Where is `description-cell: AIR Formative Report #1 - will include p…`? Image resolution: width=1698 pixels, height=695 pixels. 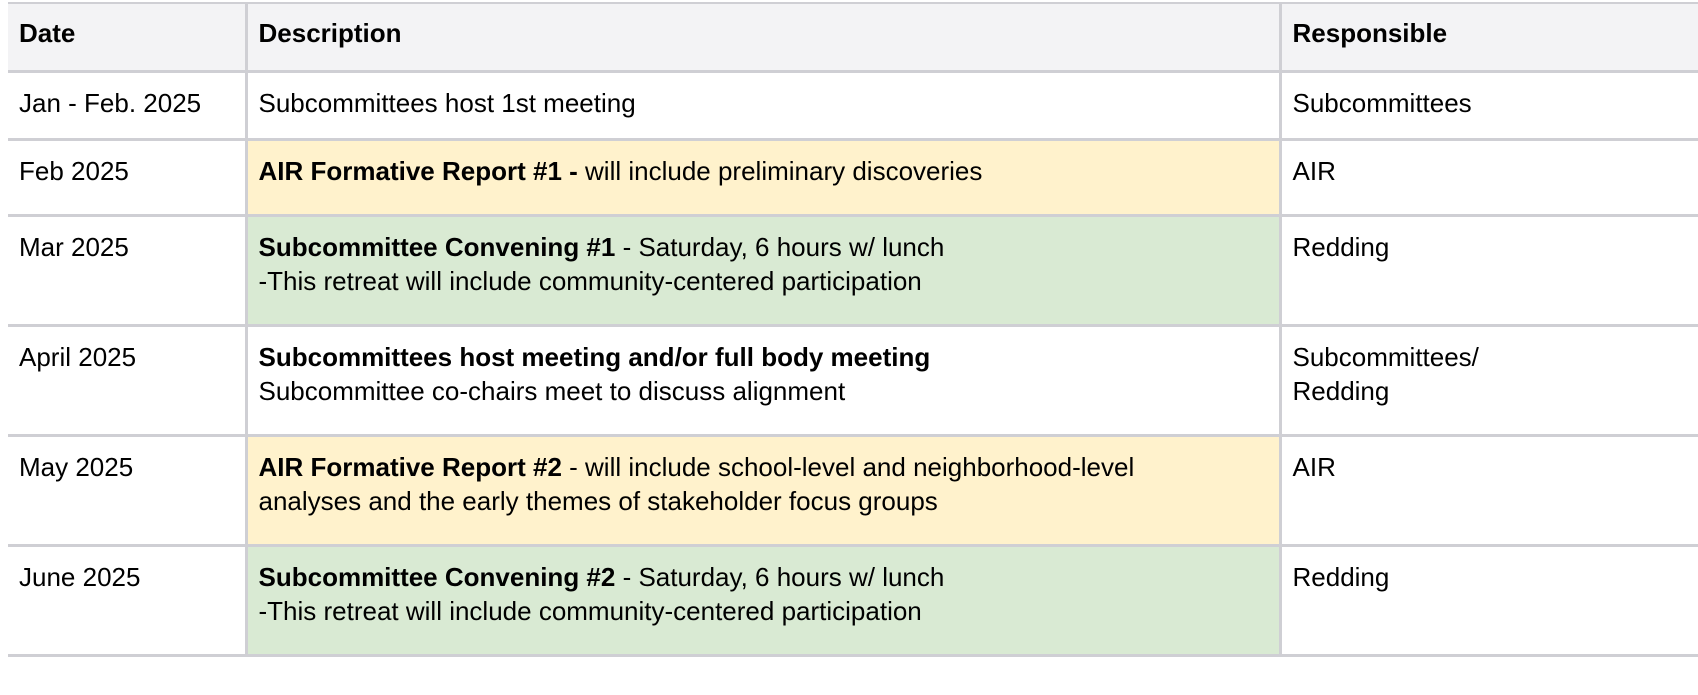 description-cell: AIR Formative Report #1 - will include p… is located at coordinates (763, 177).